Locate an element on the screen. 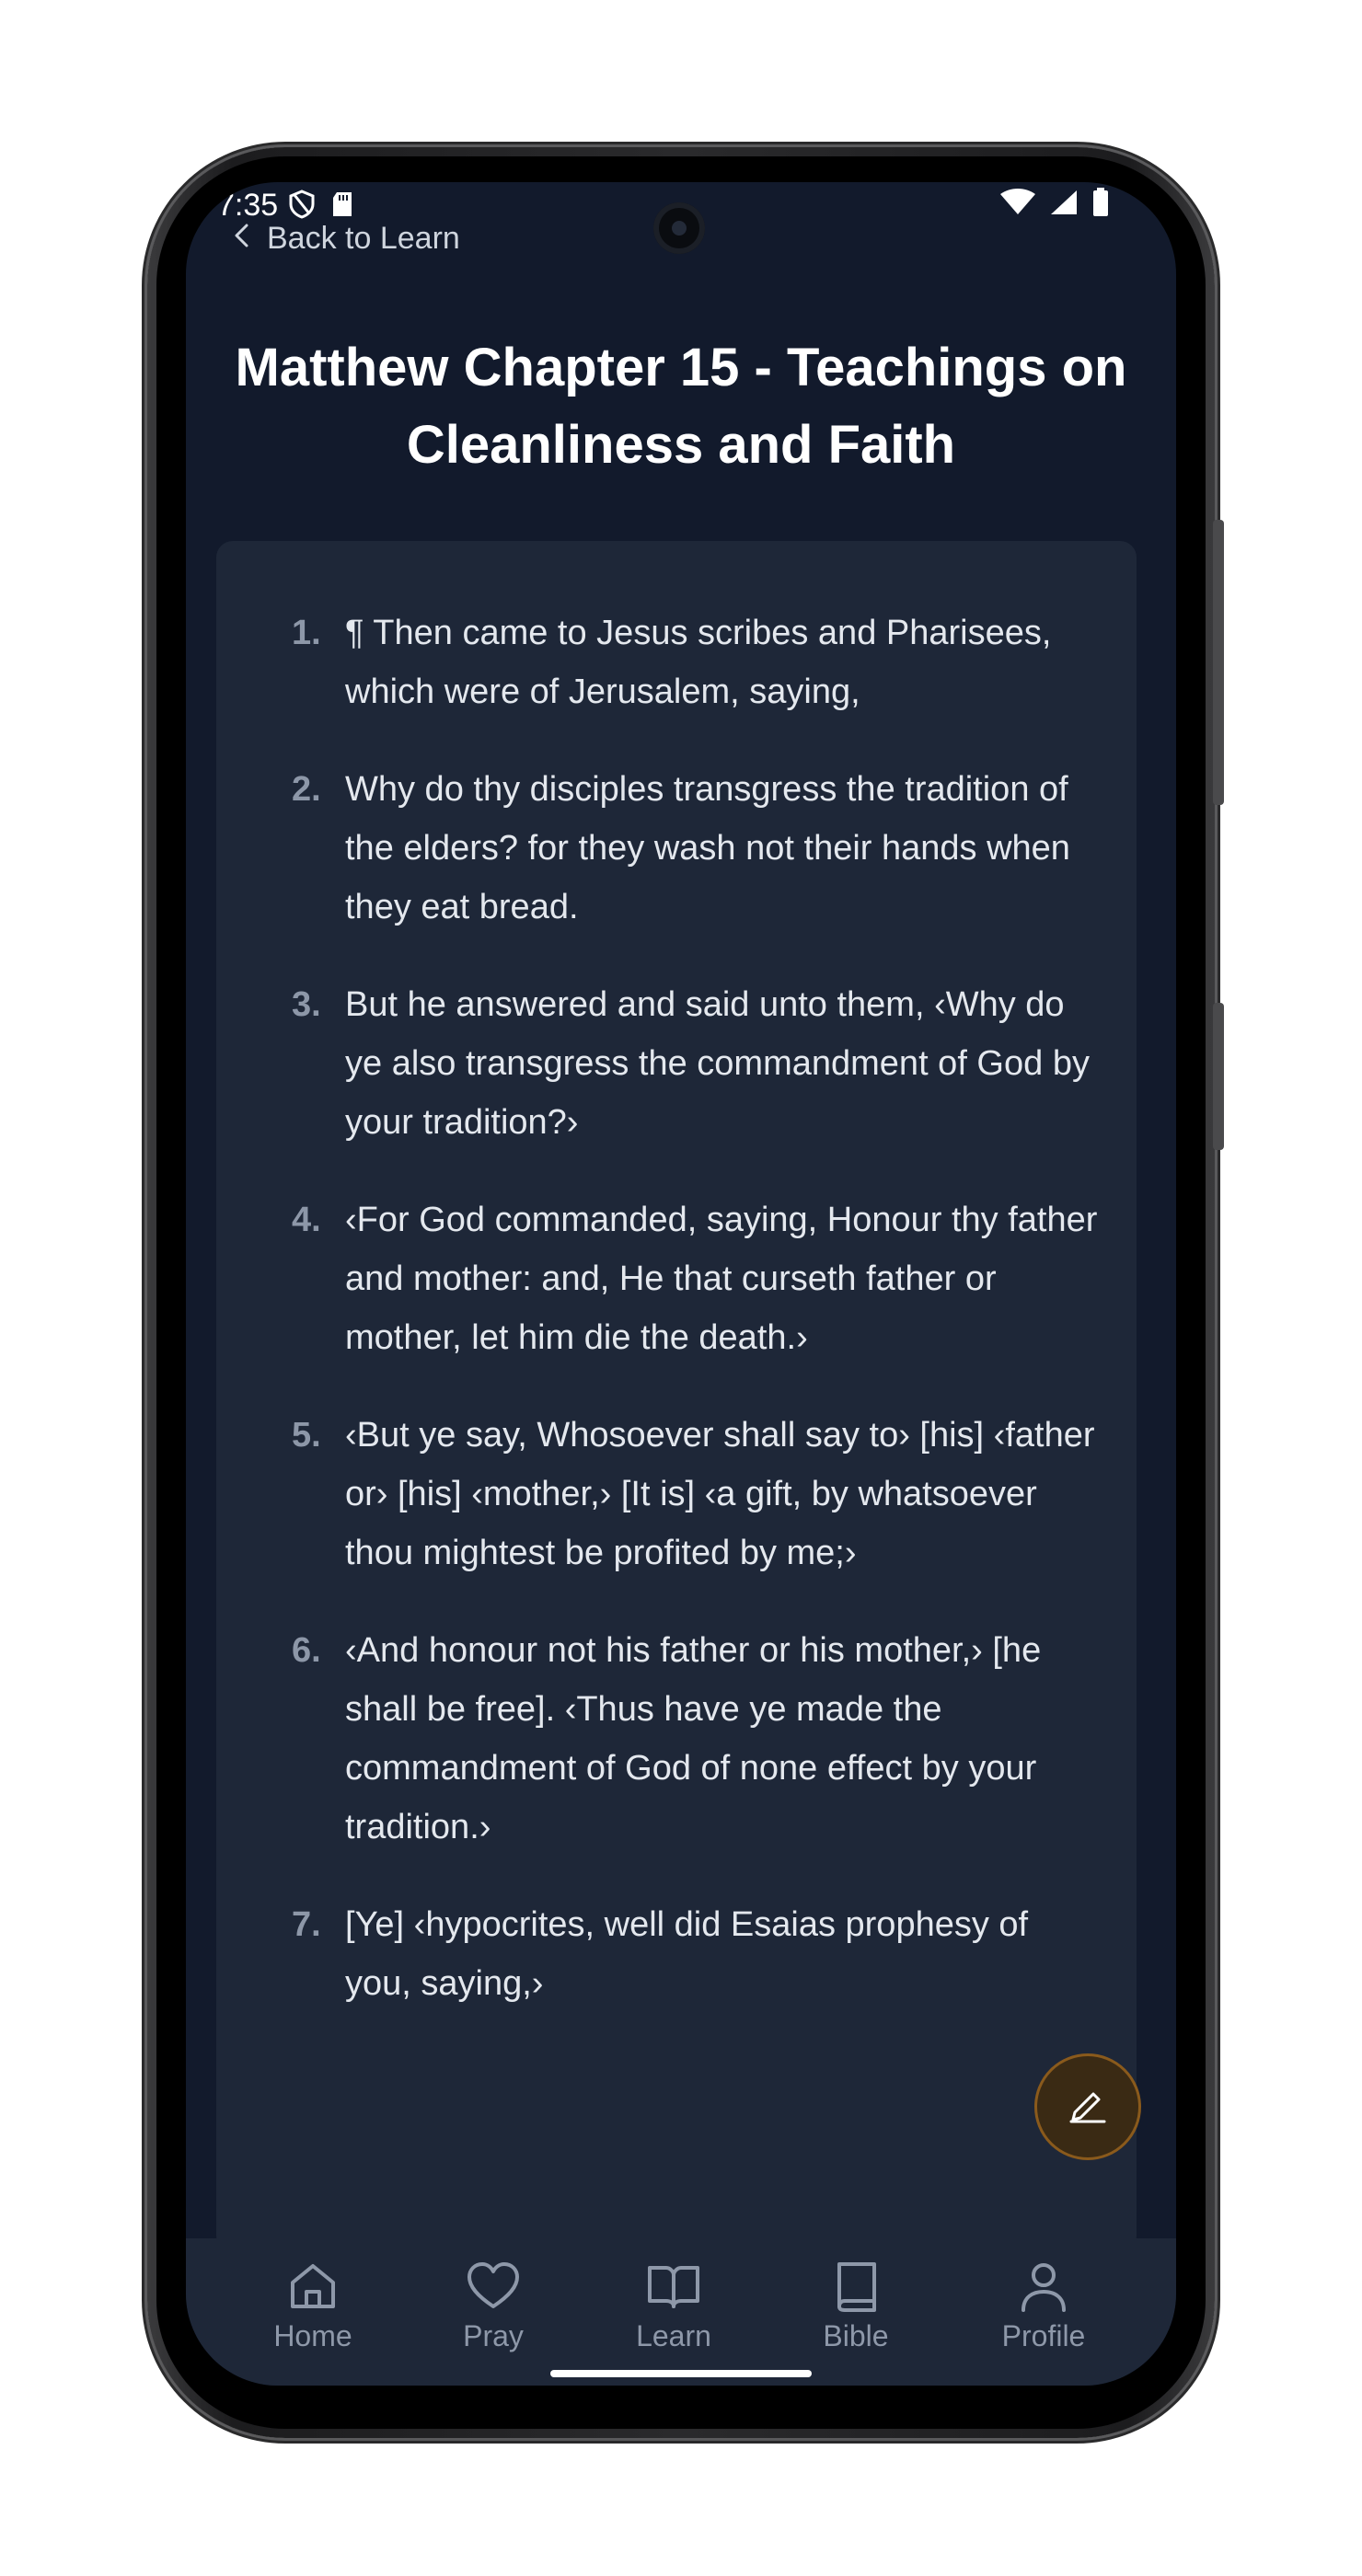  nav-item-profile: Profile is located at coordinates (1043, 2306).